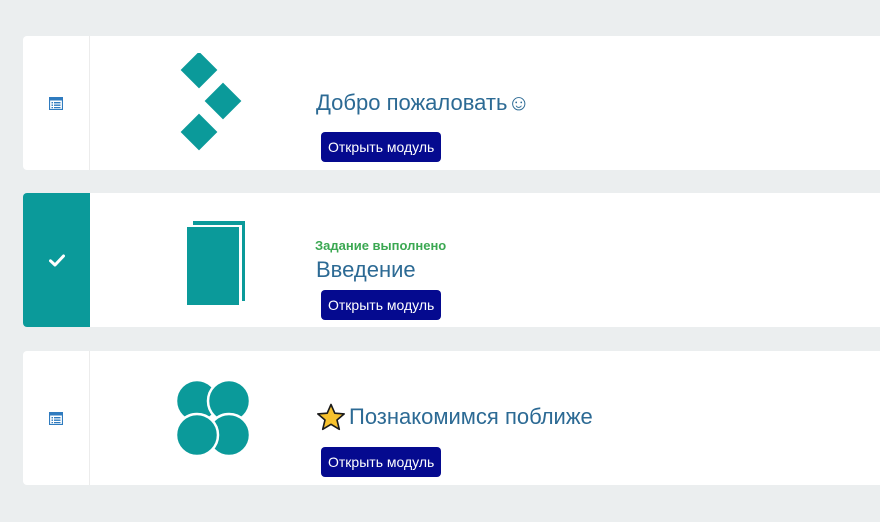 The image size is (880, 522). What do you see at coordinates (331, 417) in the screenshot?
I see `star-icon` at bounding box center [331, 417].